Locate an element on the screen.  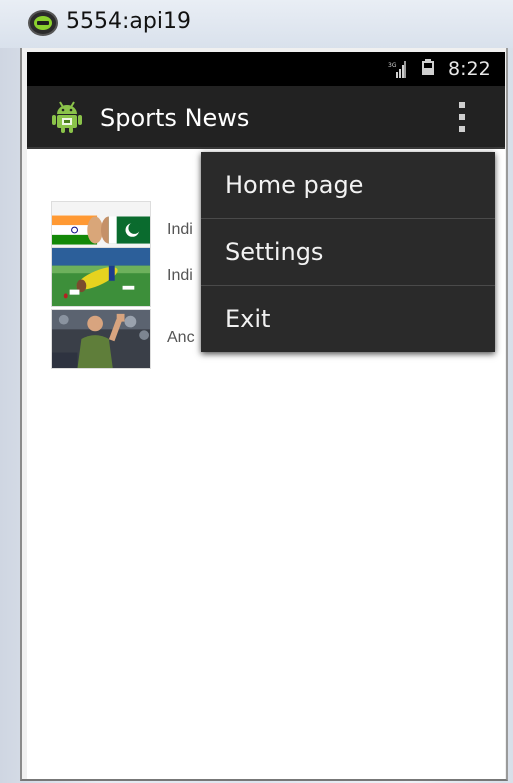
overflow-menu-icon is located at coordinates (462, 118).